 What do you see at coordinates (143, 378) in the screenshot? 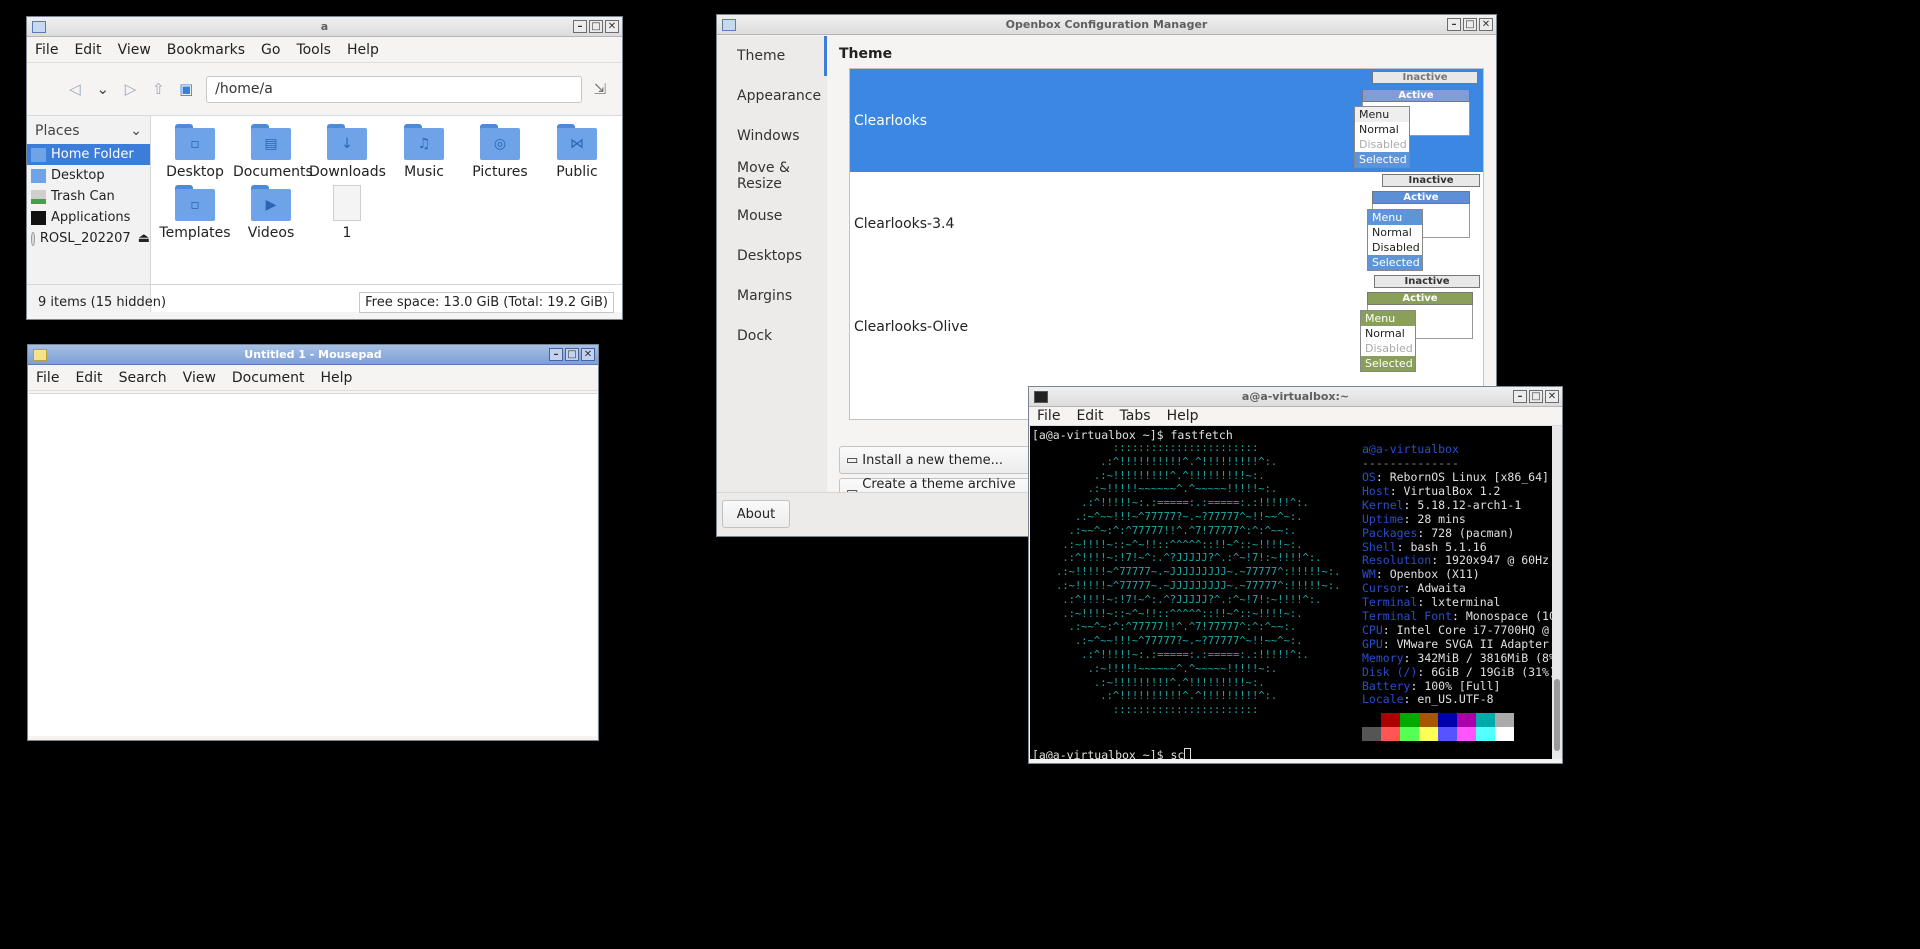
I see `menu-search: Search` at bounding box center [143, 378].